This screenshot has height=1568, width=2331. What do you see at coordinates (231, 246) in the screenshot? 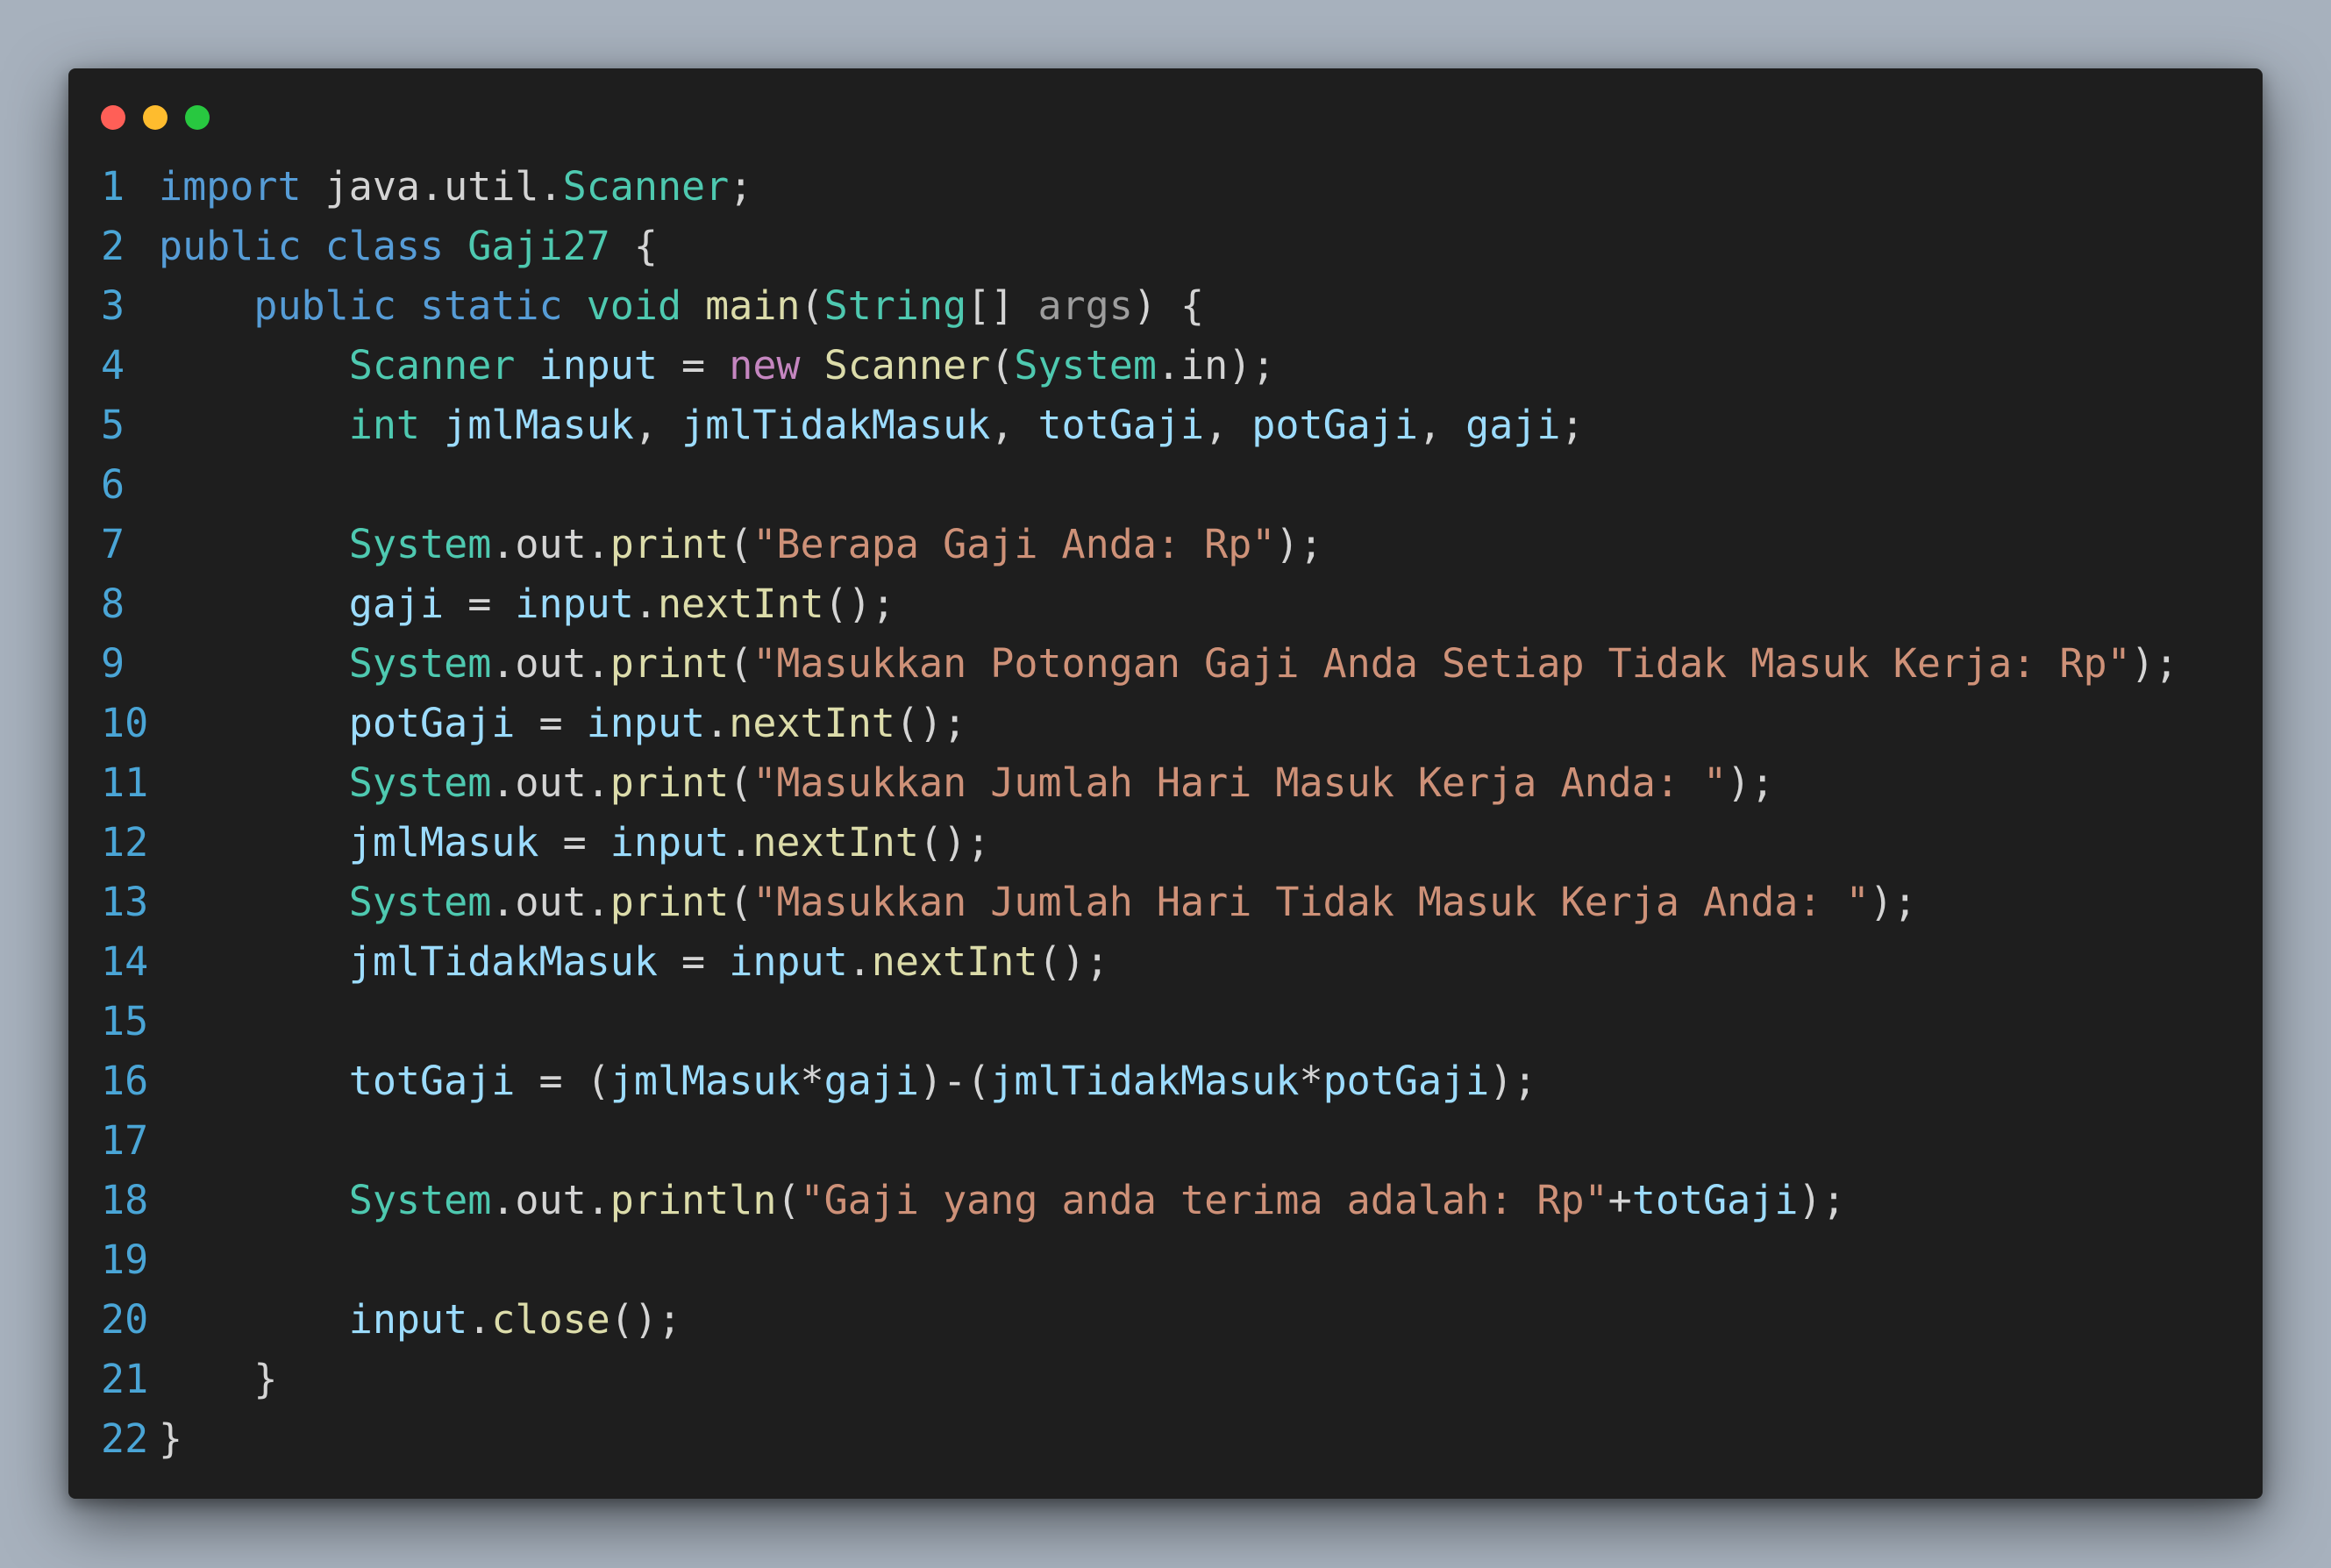
I see `code-token: public` at bounding box center [231, 246].